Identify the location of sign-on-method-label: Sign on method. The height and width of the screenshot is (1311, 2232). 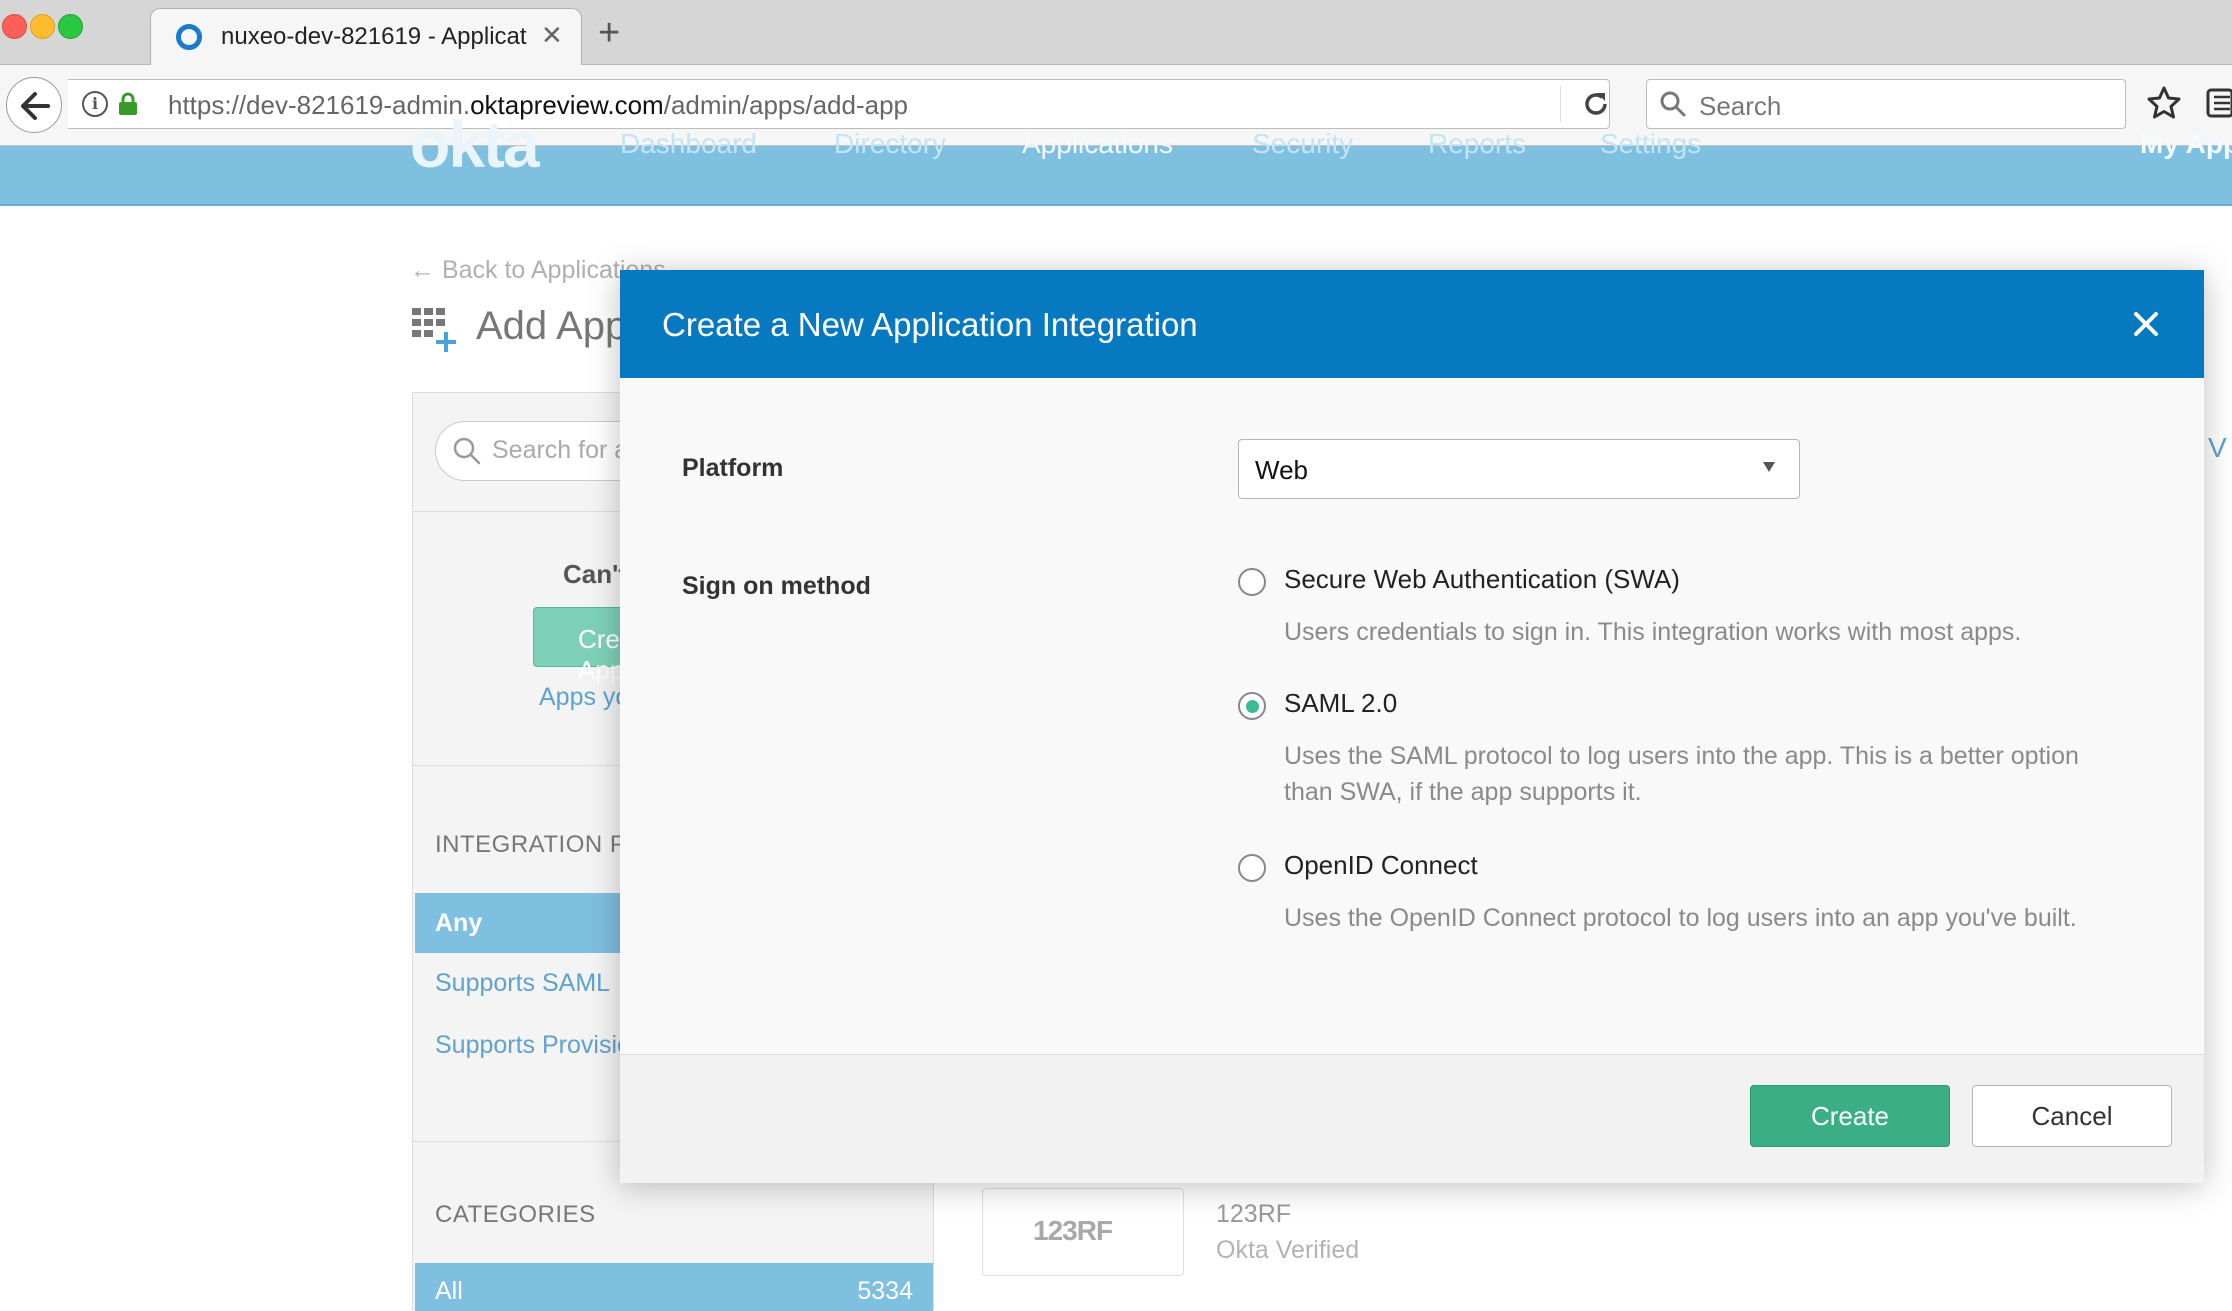
(776, 586).